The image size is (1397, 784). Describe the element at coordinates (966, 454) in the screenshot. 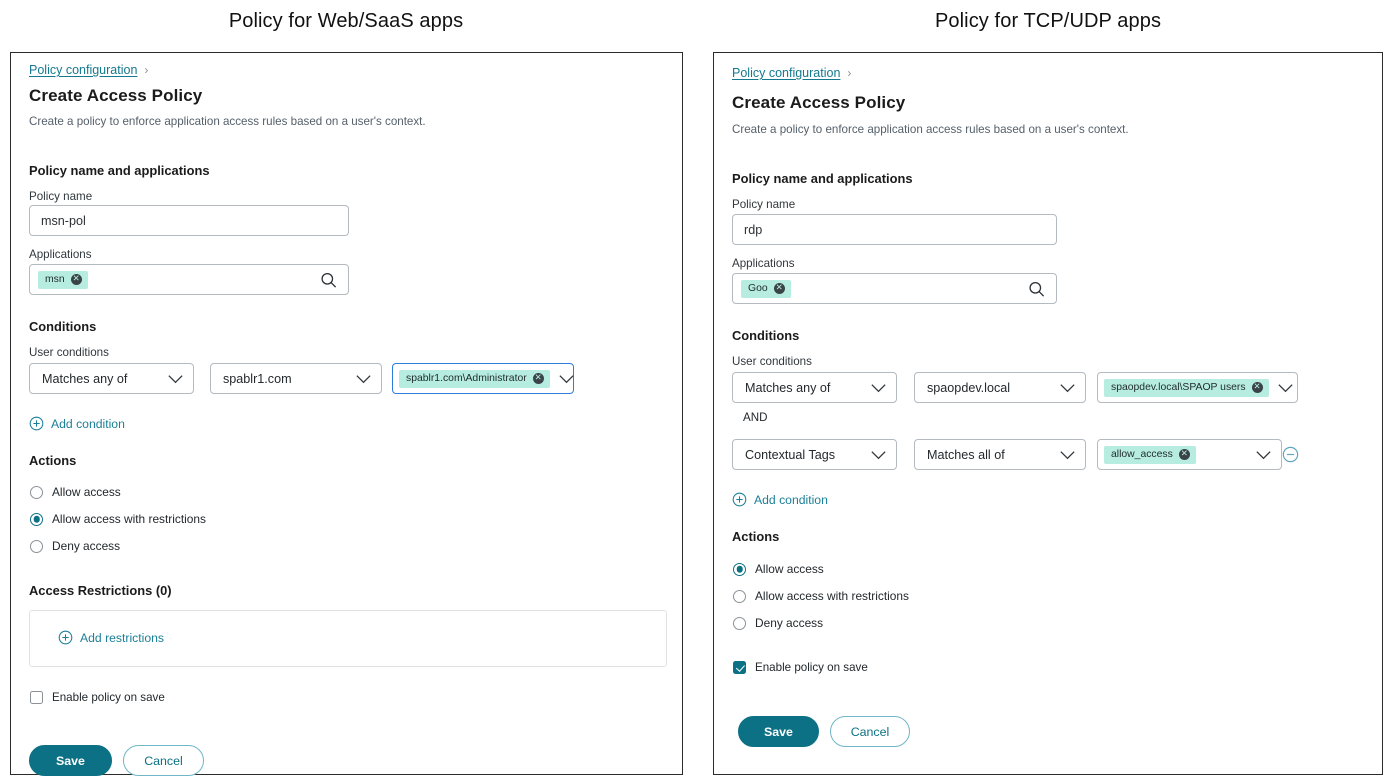

I see `condition-2-source-value: Matches all of` at that location.